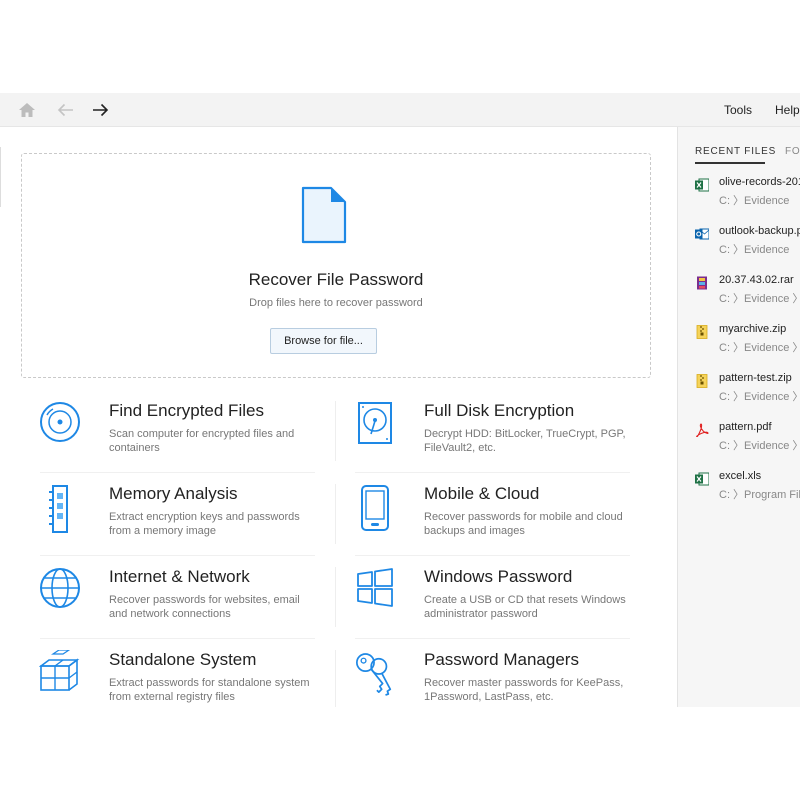 The image size is (800, 800). What do you see at coordinates (183, 659) in the screenshot?
I see `tile-title: Standalone System` at bounding box center [183, 659].